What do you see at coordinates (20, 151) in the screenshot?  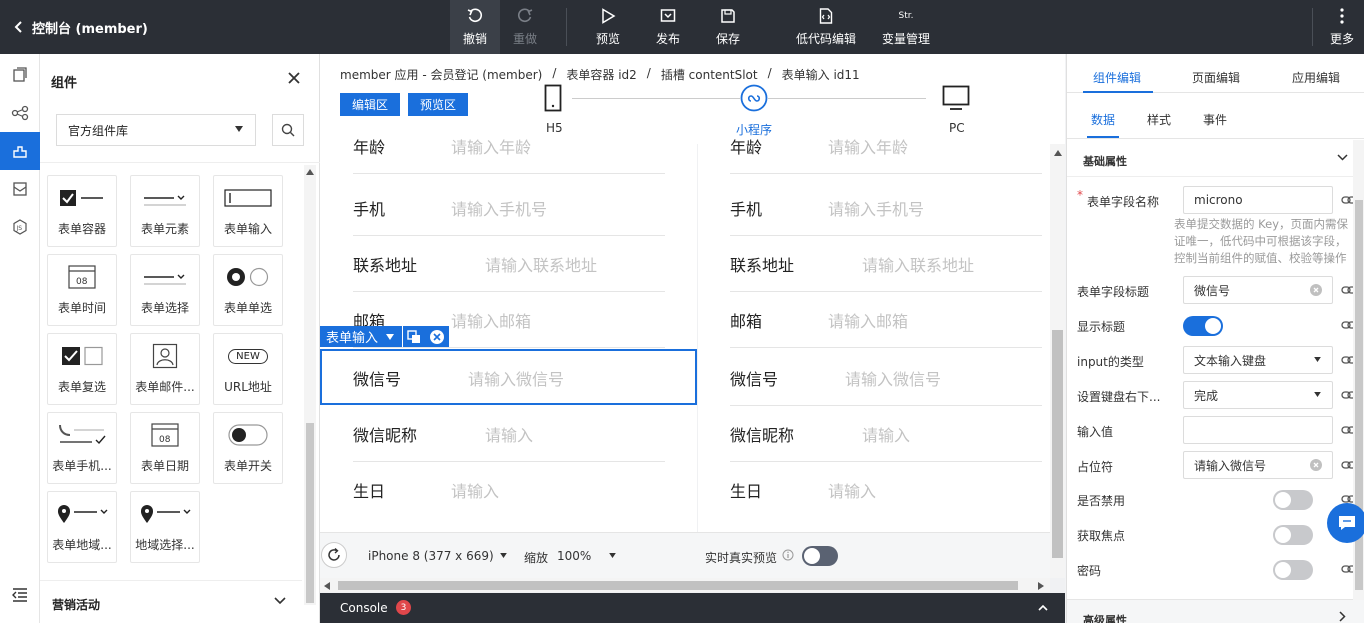 I see `components-icon` at bounding box center [20, 151].